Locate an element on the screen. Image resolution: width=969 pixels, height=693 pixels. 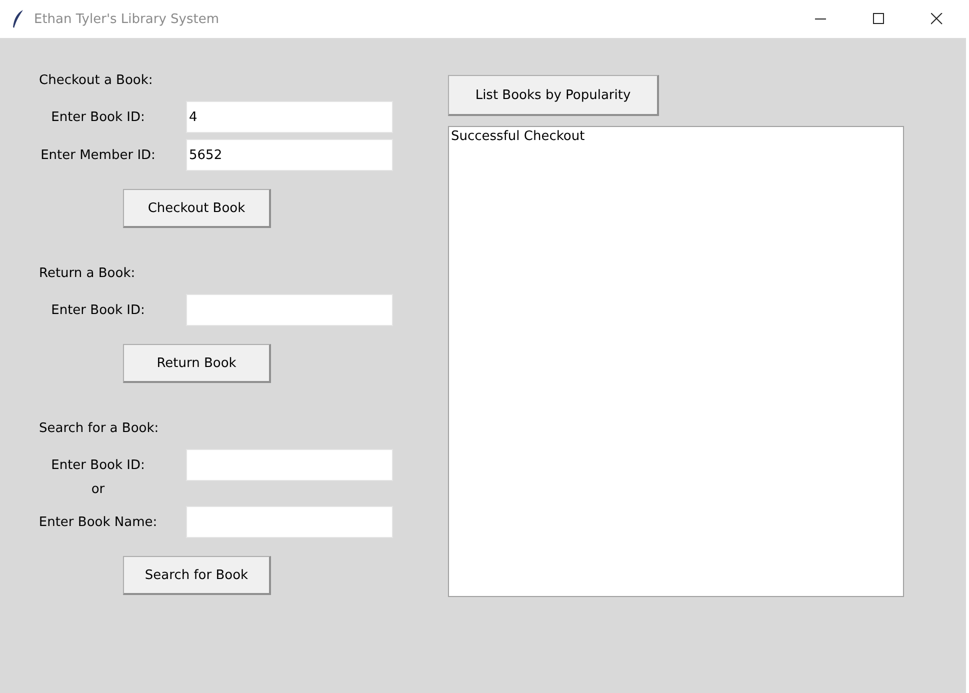
action-button: Search for Book is located at coordinates (197, 575).